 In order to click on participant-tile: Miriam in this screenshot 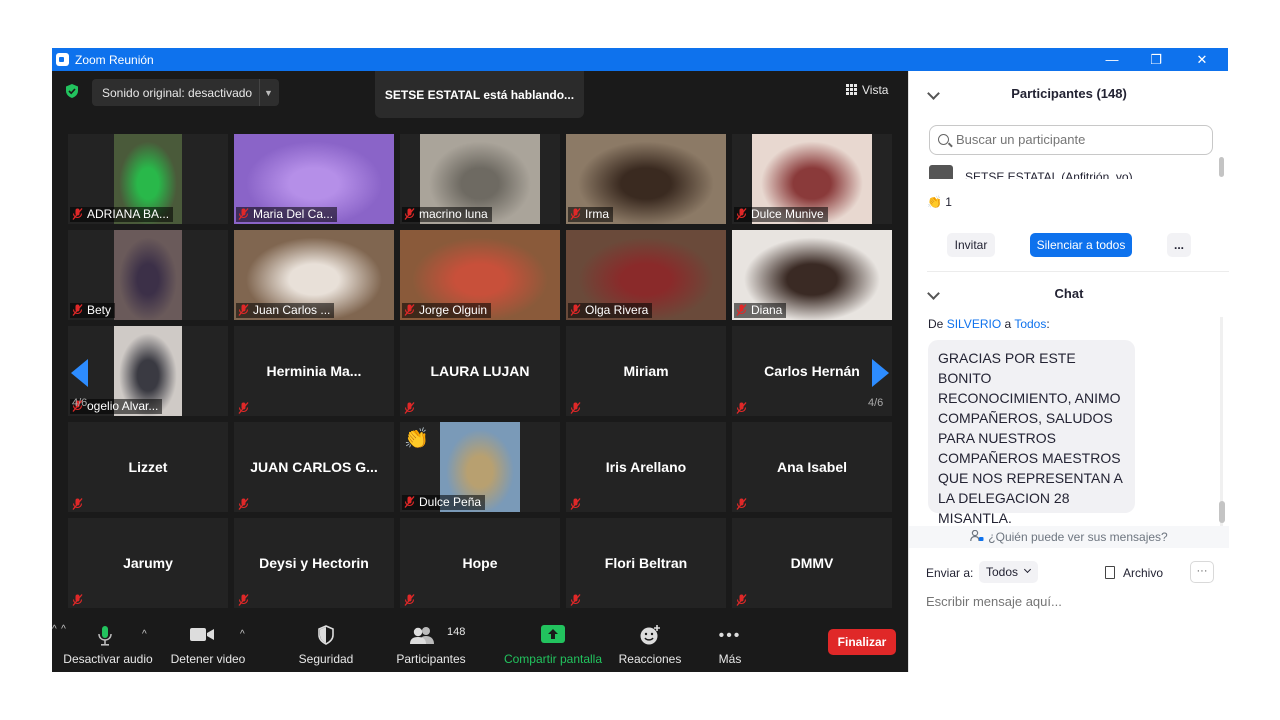, I will do `click(646, 371)`.